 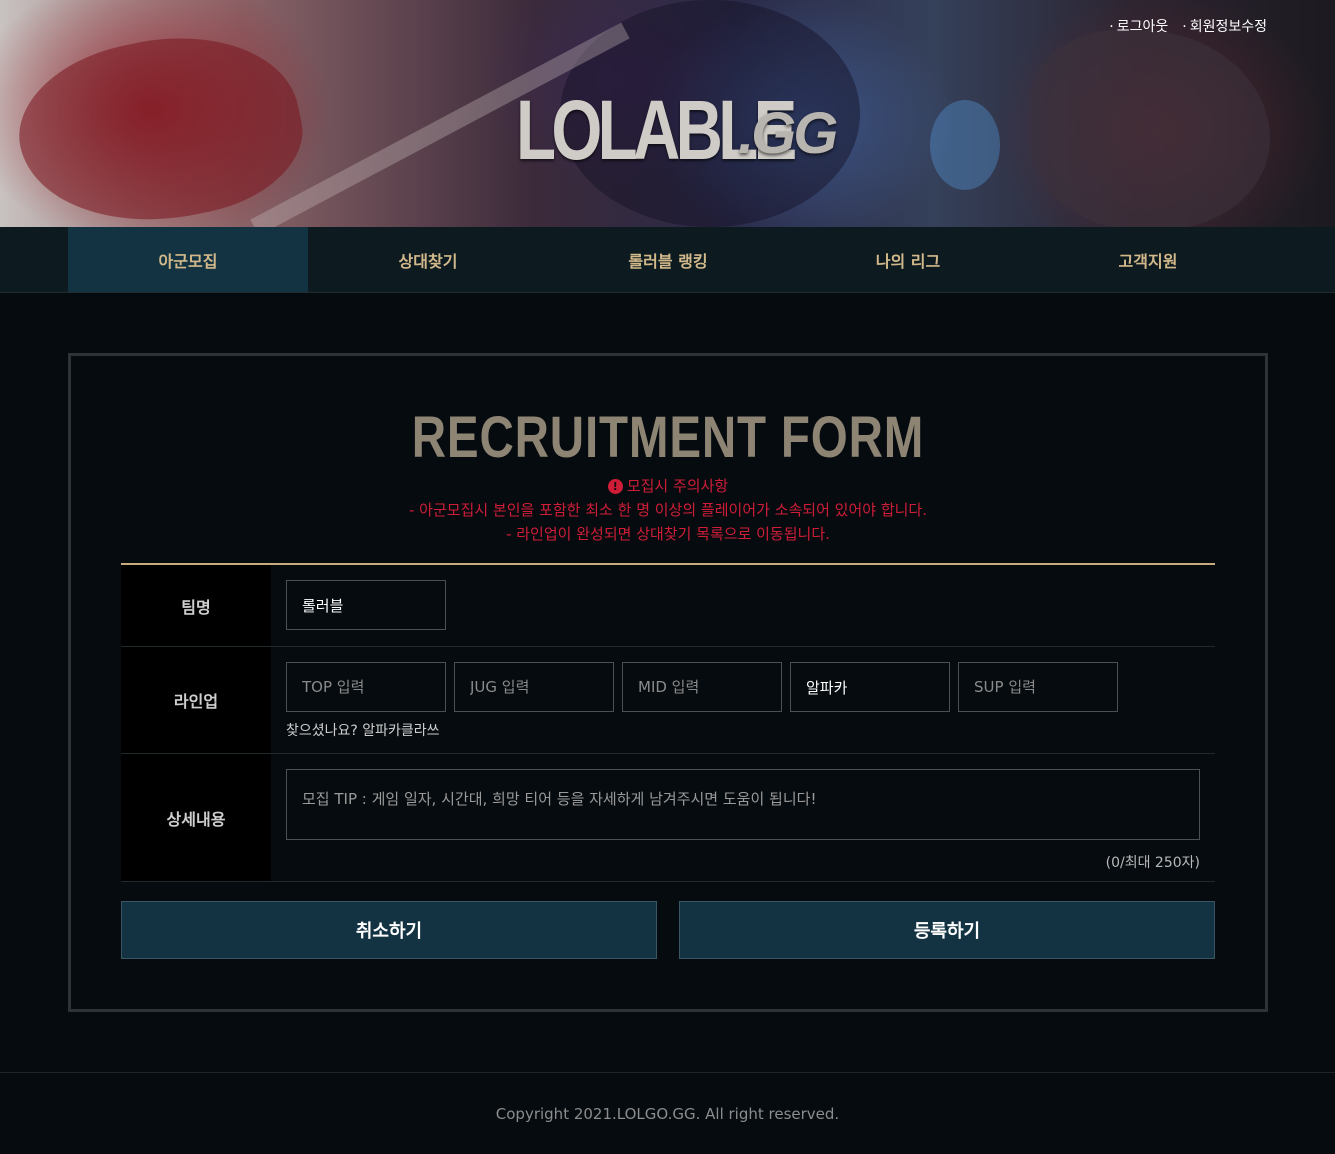 What do you see at coordinates (668, 930) in the screenshot?
I see `form-buttons: 취소하기 등록하기` at bounding box center [668, 930].